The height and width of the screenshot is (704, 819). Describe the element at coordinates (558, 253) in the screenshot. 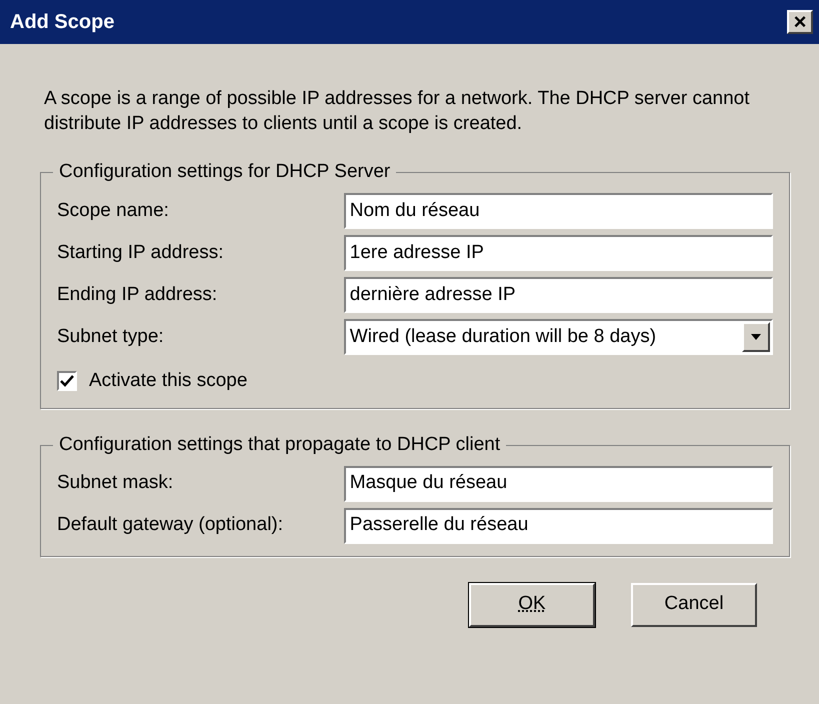

I see `input-field: 1ere adresse IP` at that location.